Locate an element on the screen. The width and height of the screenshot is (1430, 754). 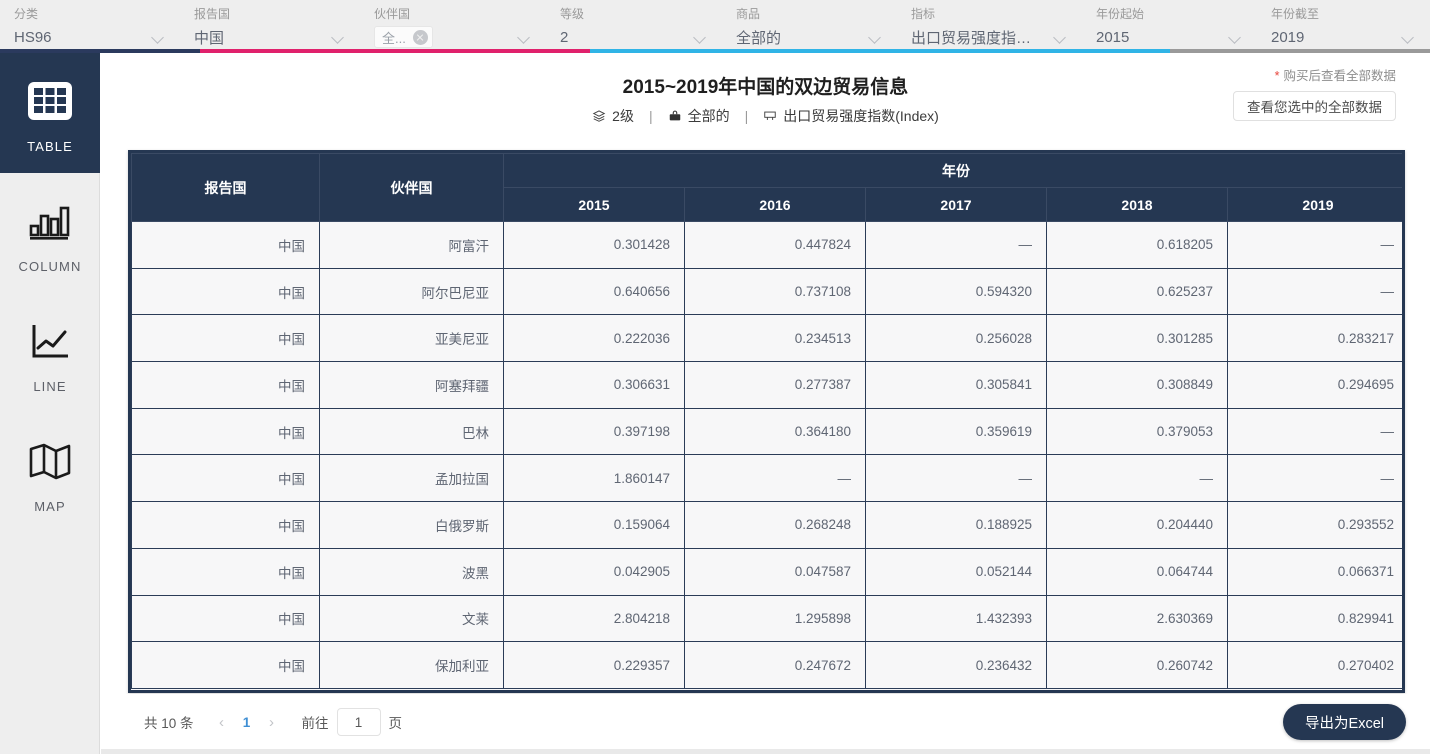
filter-indicator: 指标 出口贸易强度指数(Inde is located at coordinates (989, 26).